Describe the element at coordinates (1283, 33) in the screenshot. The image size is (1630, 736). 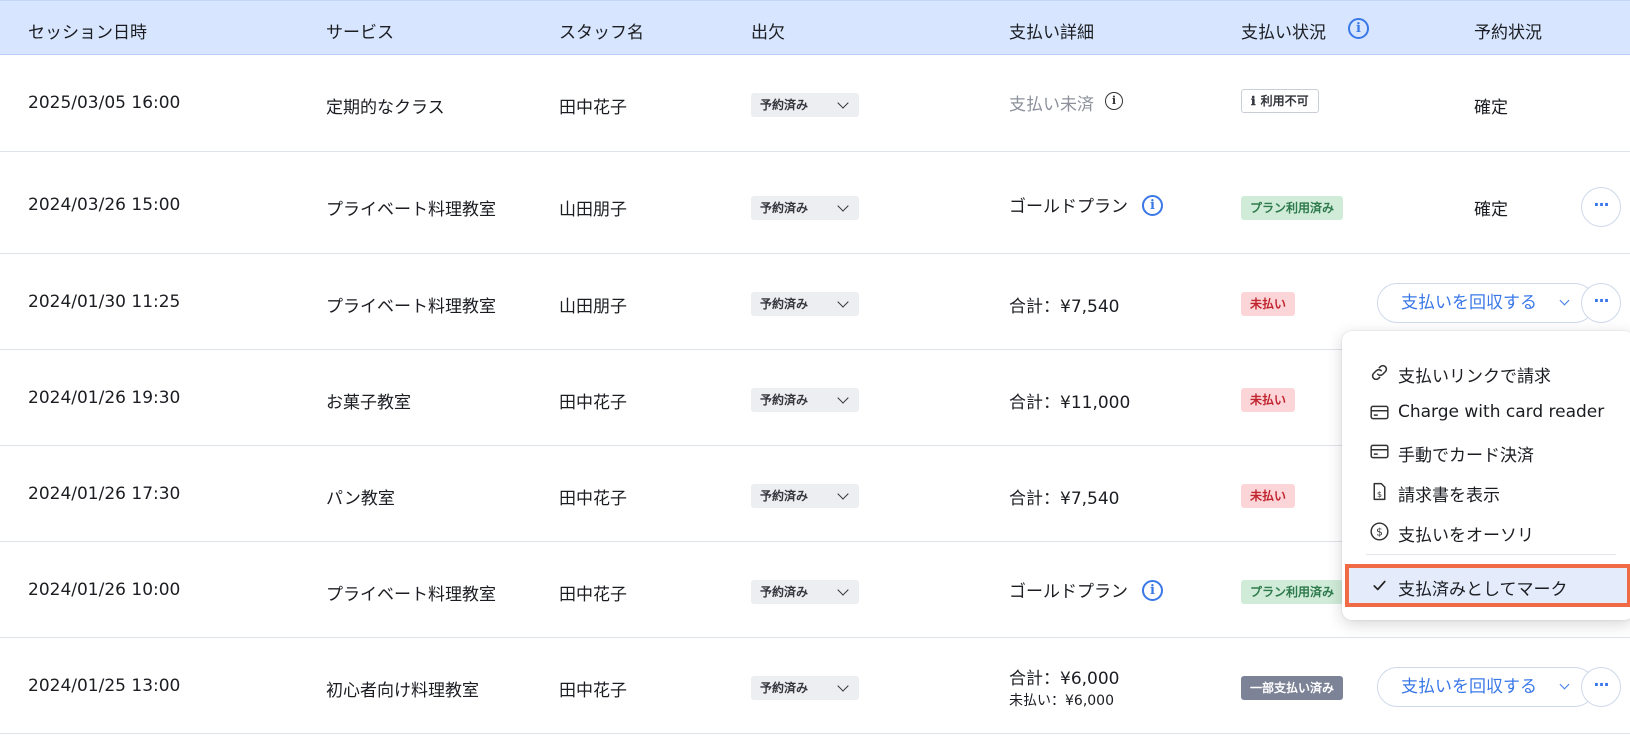
I see `header-payment-status: 支払い状況` at that location.